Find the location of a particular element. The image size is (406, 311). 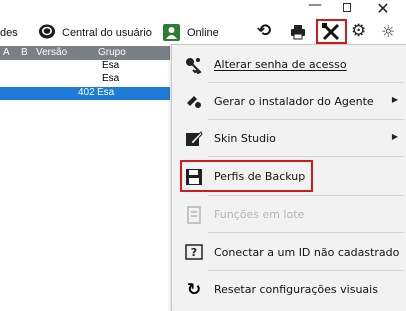

central-do-usuario-button: Central do usuário is located at coordinates (107, 33).